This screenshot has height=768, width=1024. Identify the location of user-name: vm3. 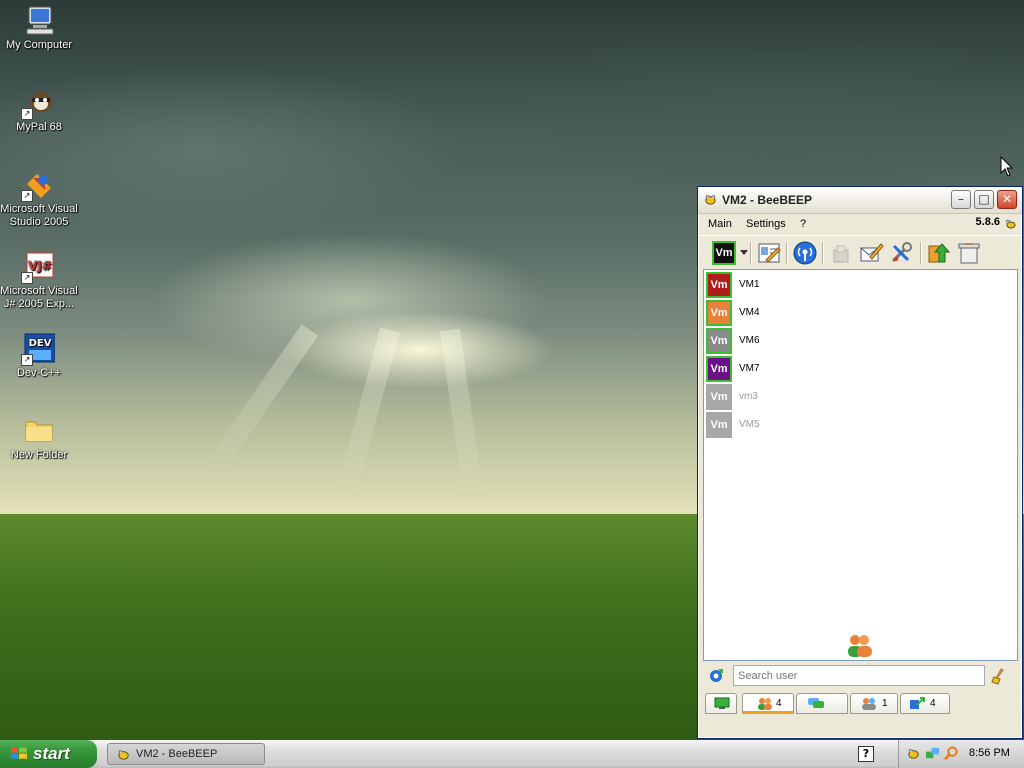
(748, 396).